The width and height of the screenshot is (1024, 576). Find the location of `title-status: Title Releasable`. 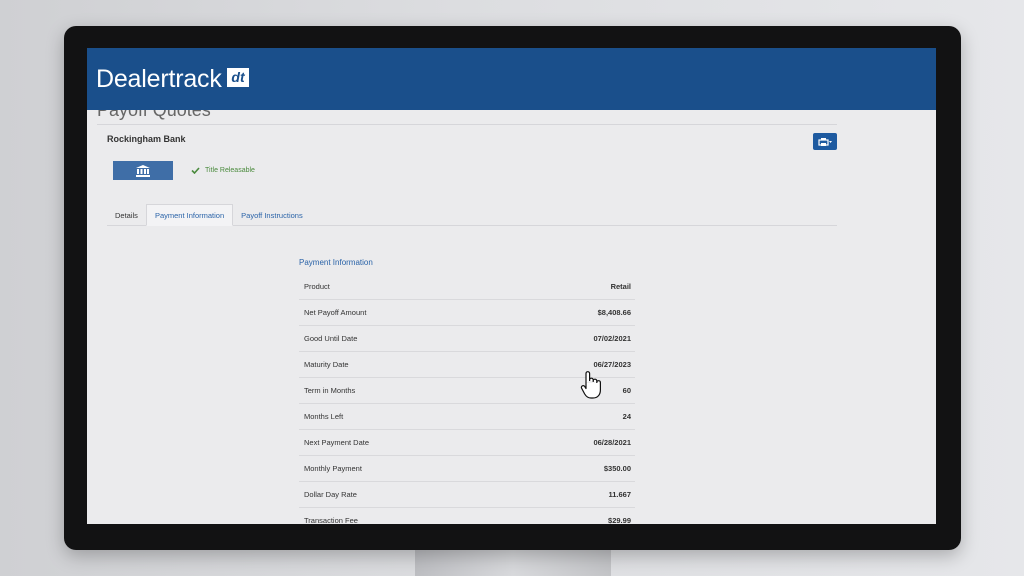

title-status: Title Releasable is located at coordinates (223, 170).